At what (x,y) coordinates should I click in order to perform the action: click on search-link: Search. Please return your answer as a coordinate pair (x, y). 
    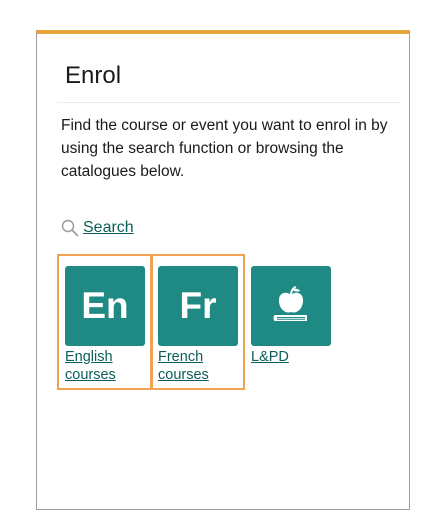
    Looking at the image, I should click on (108, 228).